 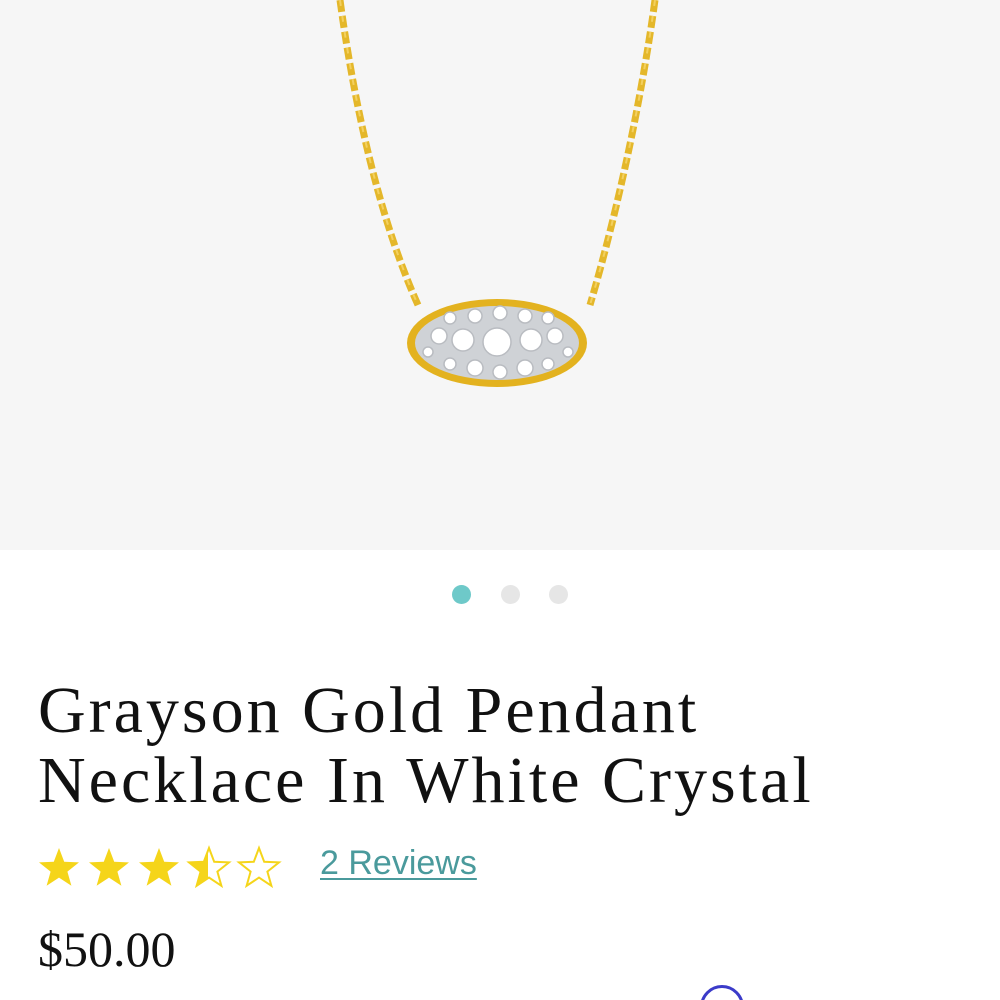 I want to click on necklace-image, so click(x=497, y=193).